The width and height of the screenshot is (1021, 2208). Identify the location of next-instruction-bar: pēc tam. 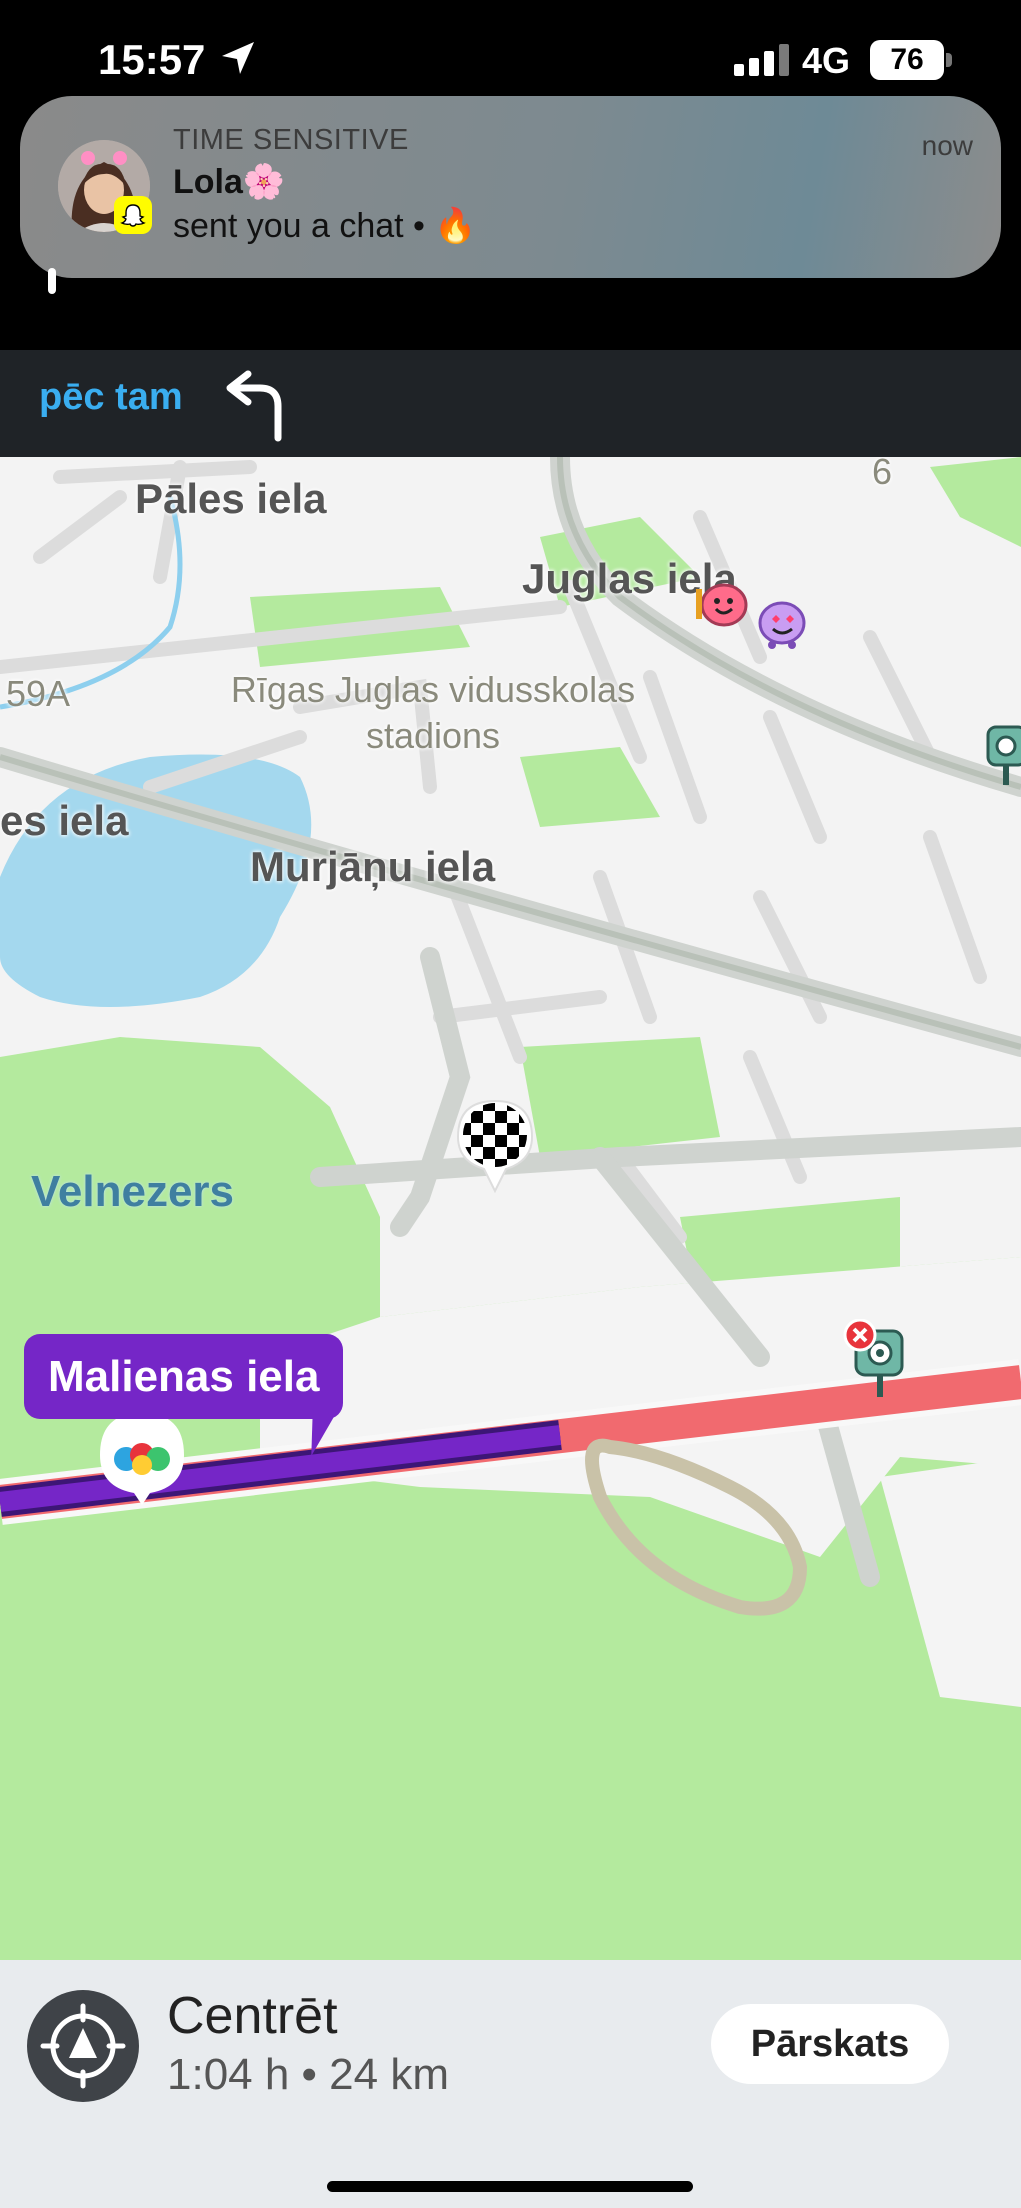
(510, 403).